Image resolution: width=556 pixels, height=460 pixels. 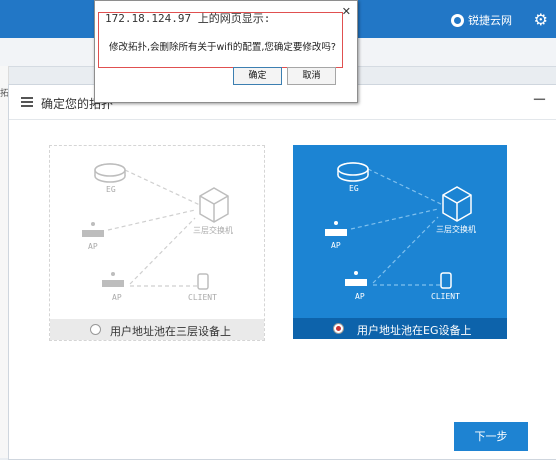 What do you see at coordinates (311, 76) in the screenshot?
I see `cancel-button: 取消` at bounding box center [311, 76].